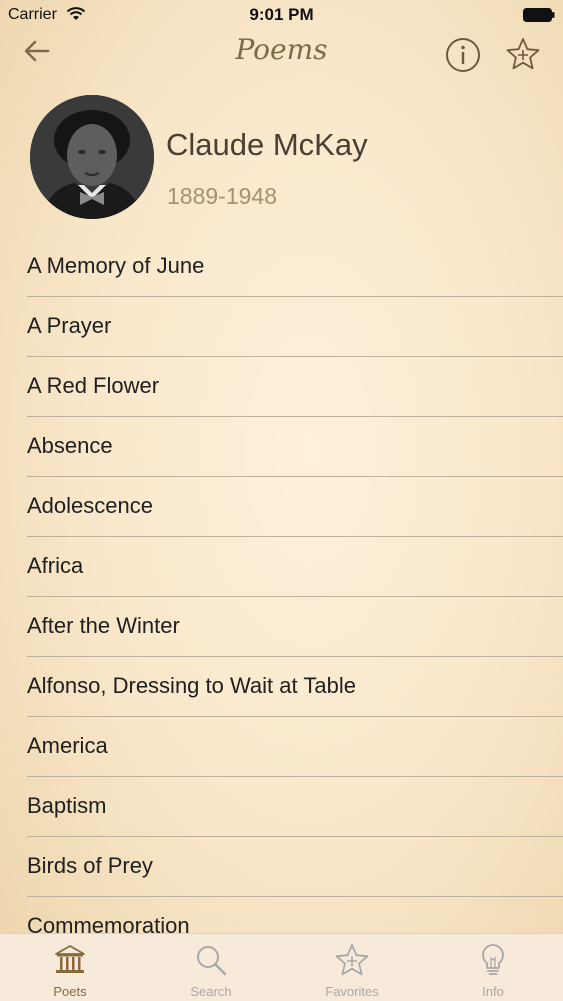 The width and height of the screenshot is (563, 1001). I want to click on poem-list-item: Absence, so click(295, 447).